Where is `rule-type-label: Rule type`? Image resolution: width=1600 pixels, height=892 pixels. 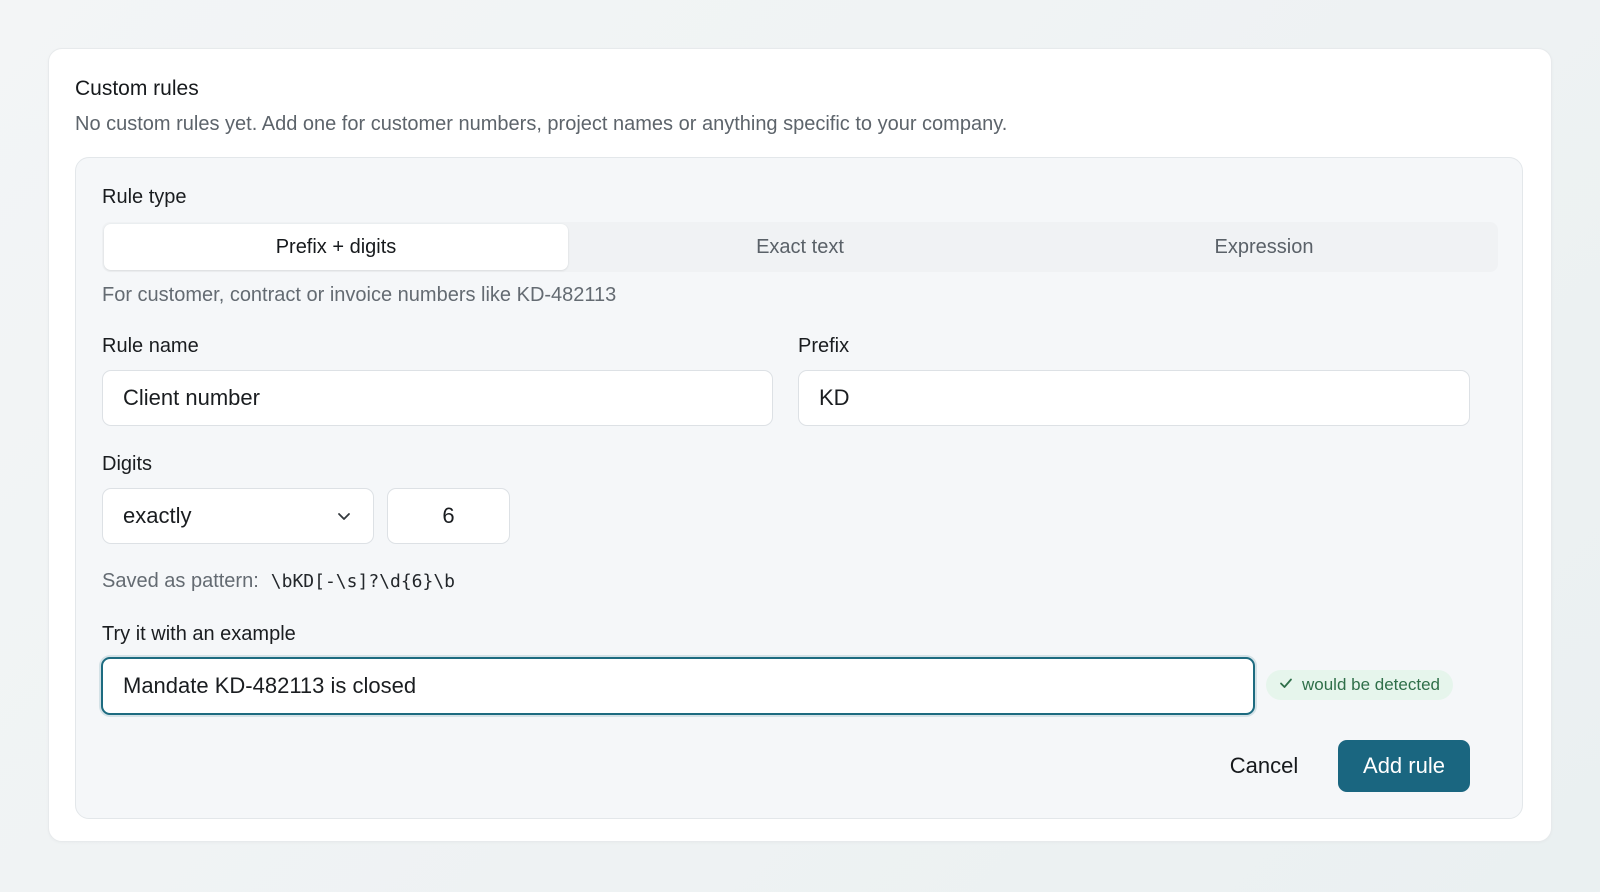
rule-type-label: Rule type is located at coordinates (144, 197).